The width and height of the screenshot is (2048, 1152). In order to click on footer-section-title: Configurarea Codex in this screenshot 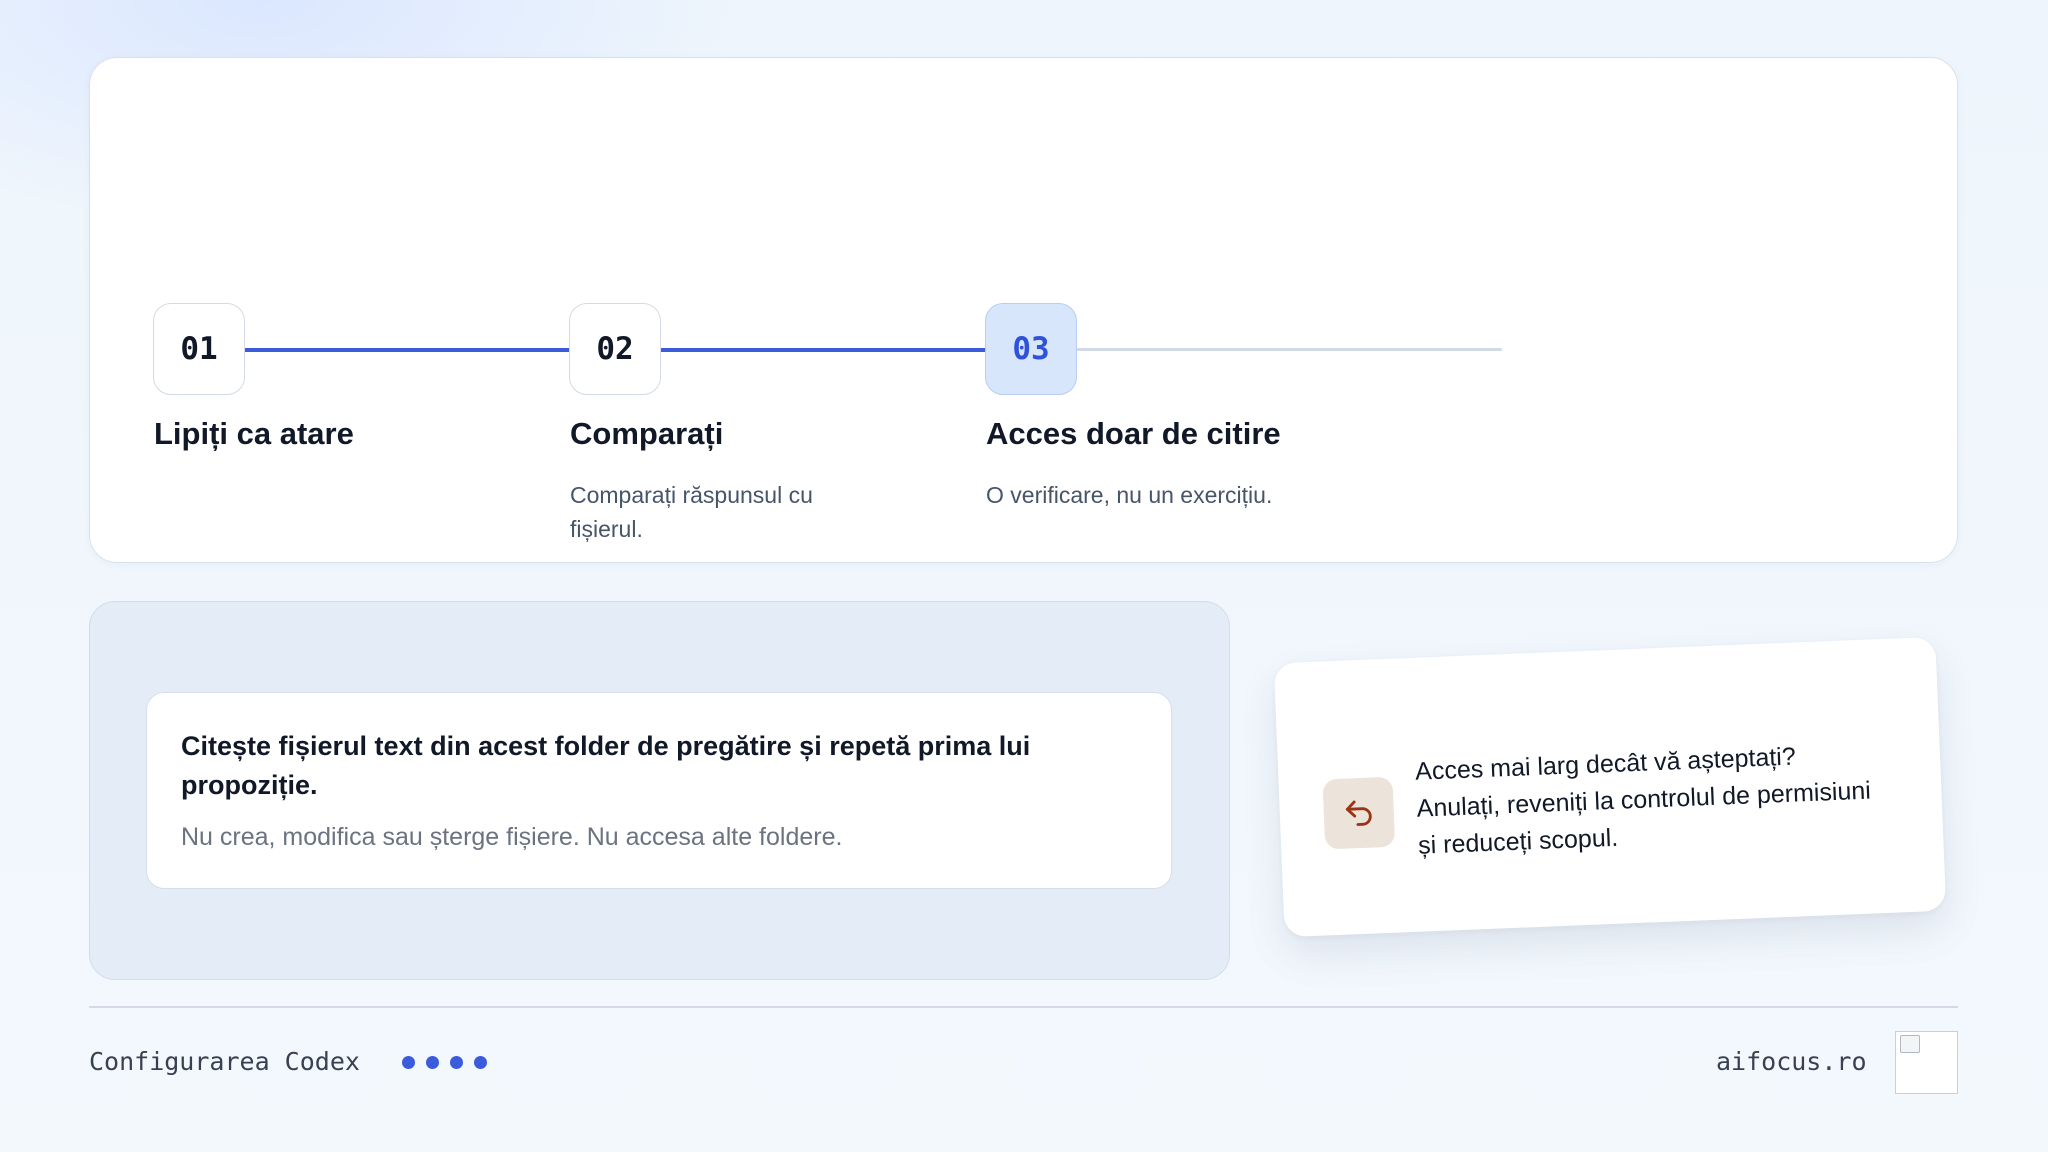, I will do `click(224, 1061)`.